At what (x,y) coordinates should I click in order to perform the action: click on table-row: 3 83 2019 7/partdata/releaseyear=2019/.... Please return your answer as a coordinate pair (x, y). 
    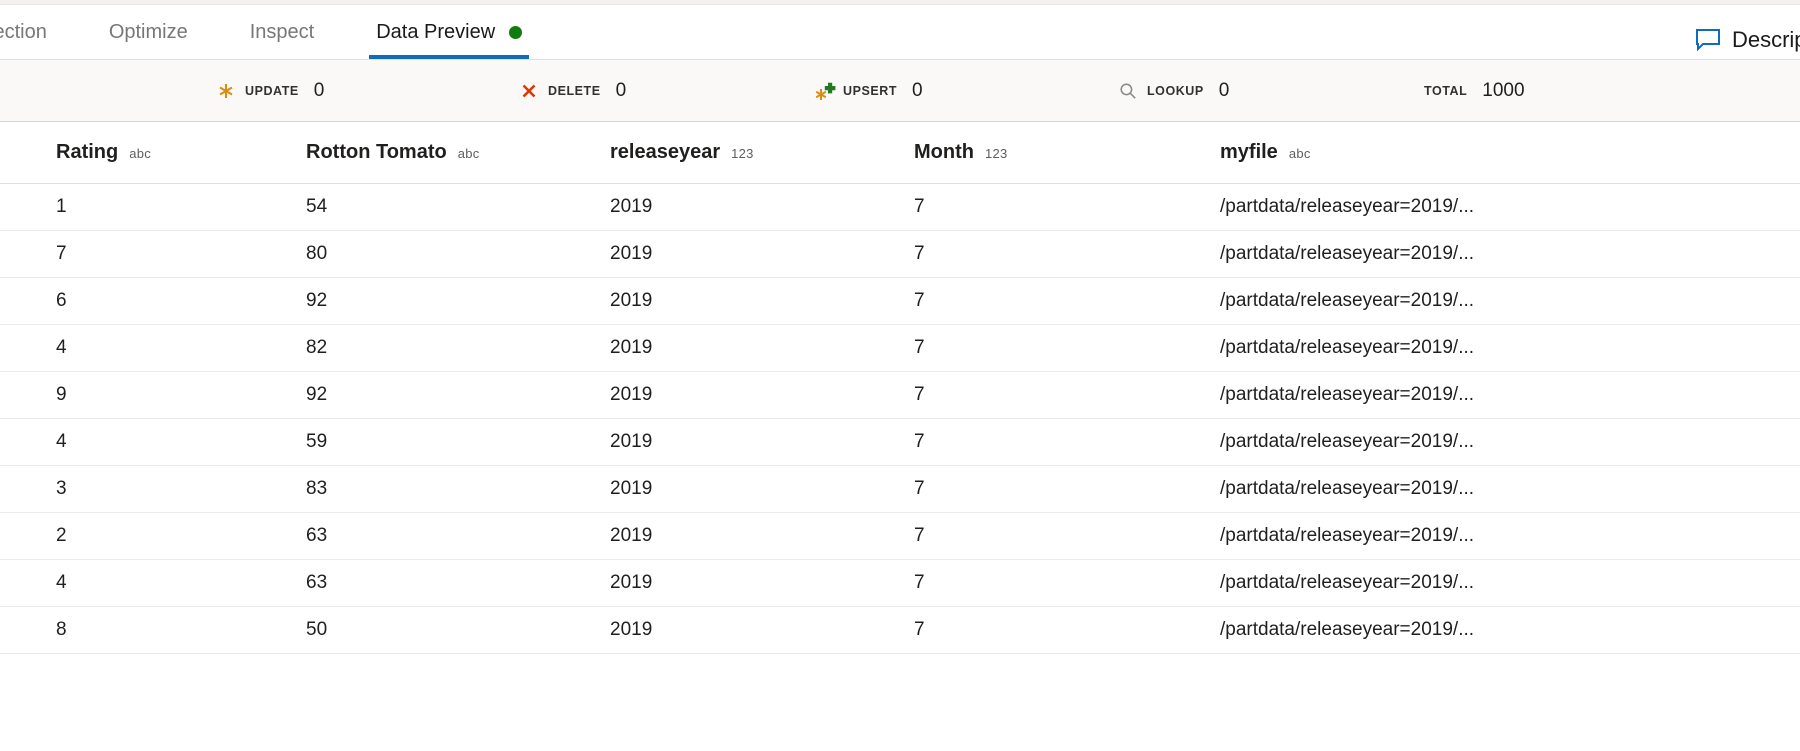
    Looking at the image, I should click on (900, 489).